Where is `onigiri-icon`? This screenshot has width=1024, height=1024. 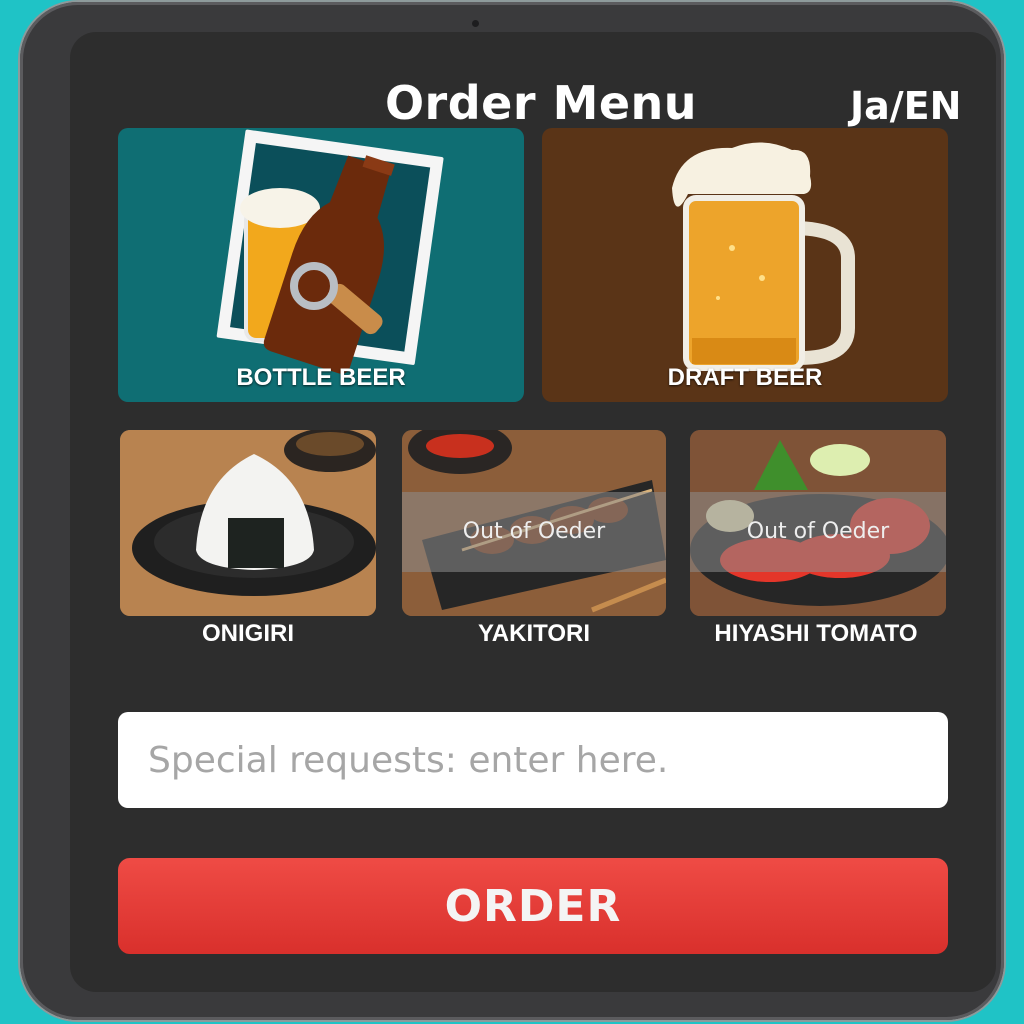
onigiri-icon is located at coordinates (248, 523).